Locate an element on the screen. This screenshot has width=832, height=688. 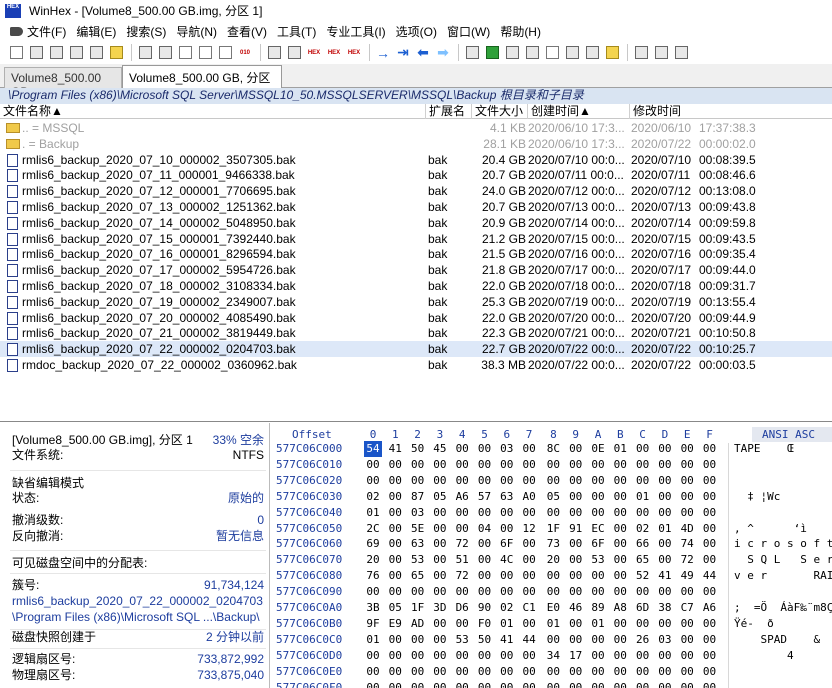
hex-byte: 34 is located at coordinates (553, 656).